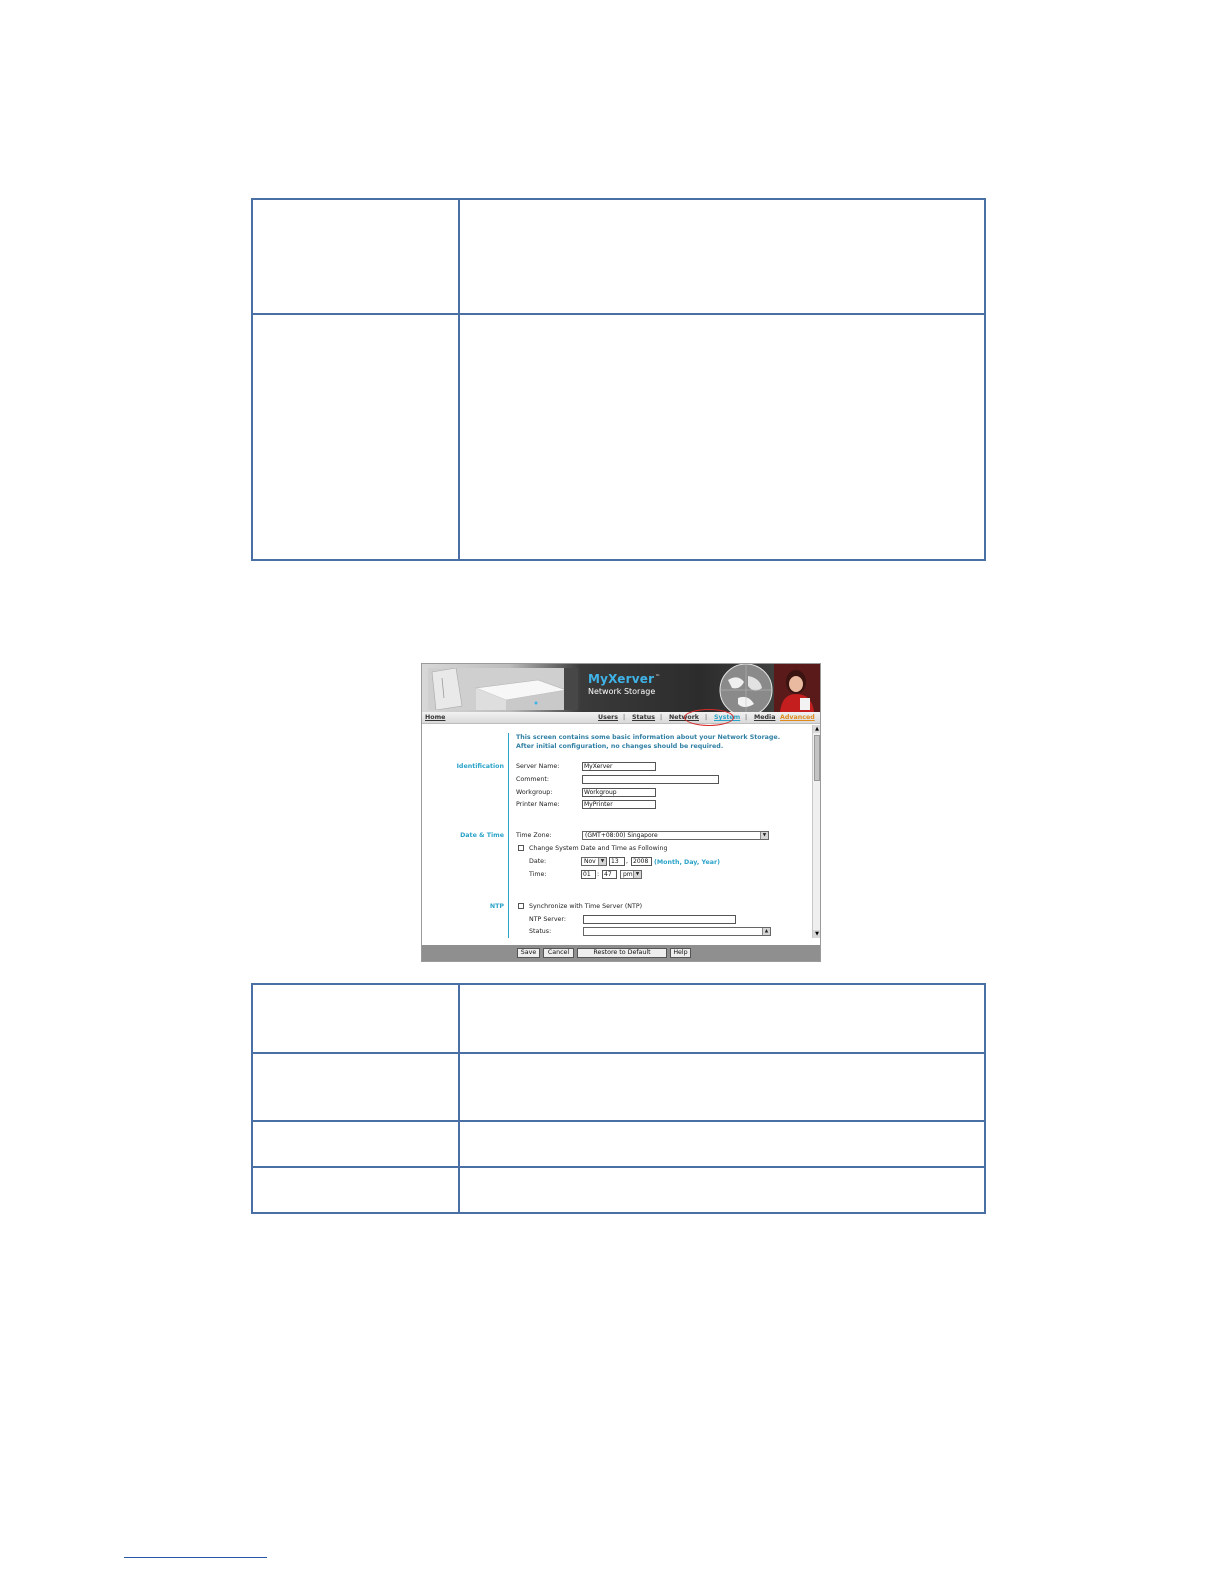 The height and width of the screenshot is (1584, 1224). I want to click on person-image, so click(797, 688).